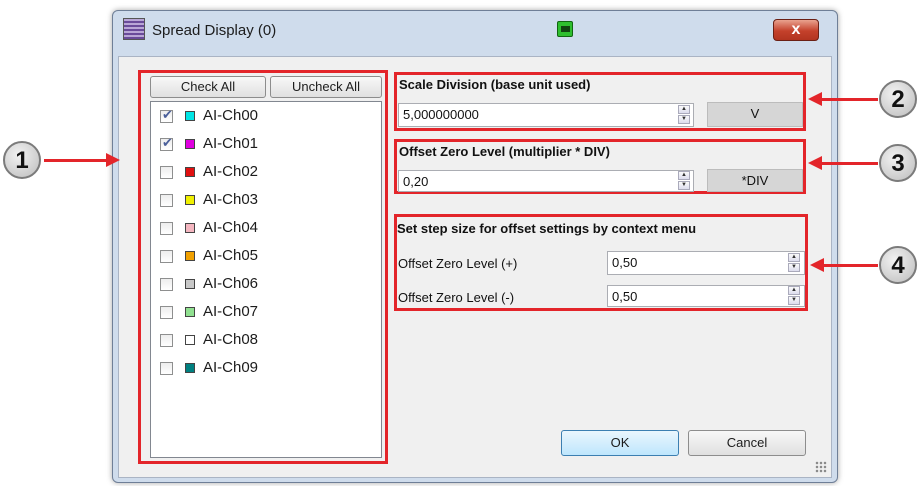  I want to click on offset-plus-spinner: ▲ ▼, so click(794, 263).